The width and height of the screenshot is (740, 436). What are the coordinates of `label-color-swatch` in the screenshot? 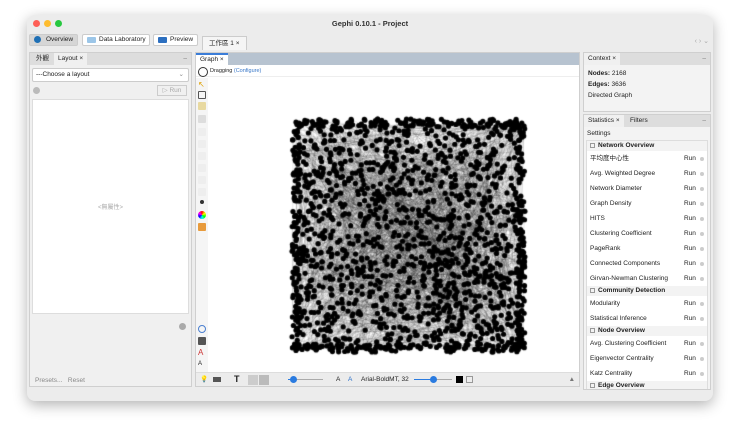 It's located at (459, 379).